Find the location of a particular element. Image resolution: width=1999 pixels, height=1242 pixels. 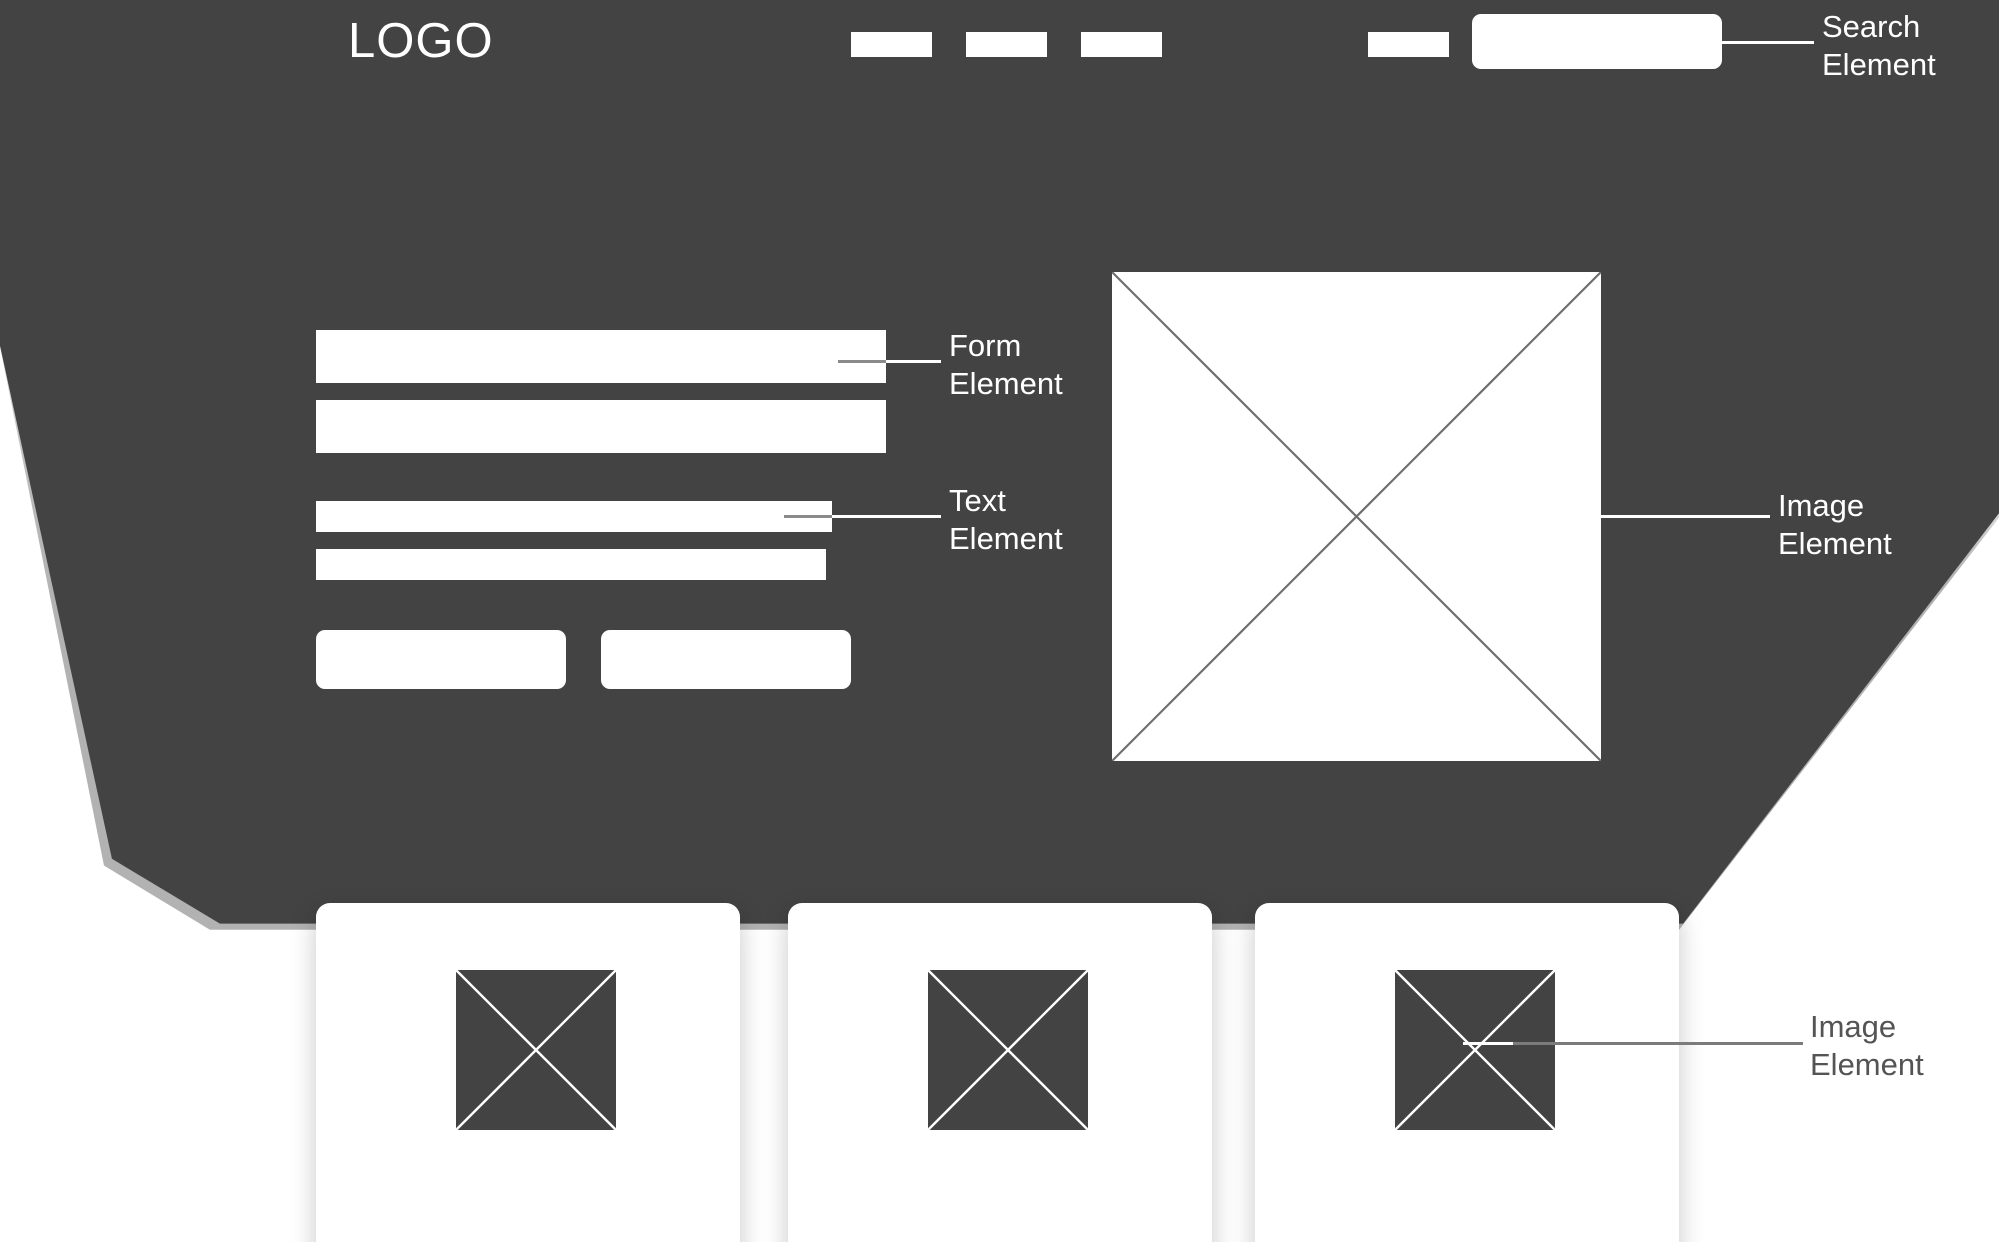

hero-image-callout-label: Image Element is located at coordinates (1835, 524).